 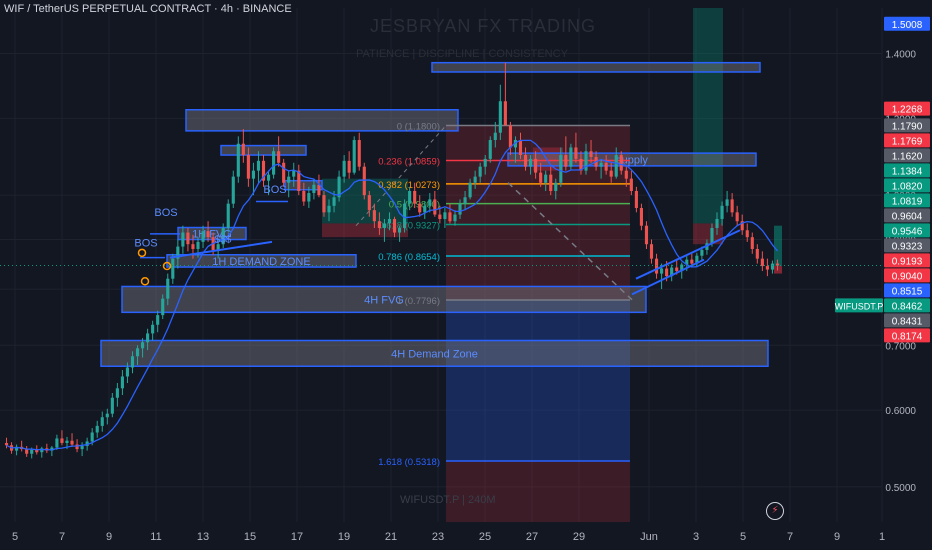 I want to click on symbol-watermark: WIFUSDT.P | 240M, so click(x=448, y=500).